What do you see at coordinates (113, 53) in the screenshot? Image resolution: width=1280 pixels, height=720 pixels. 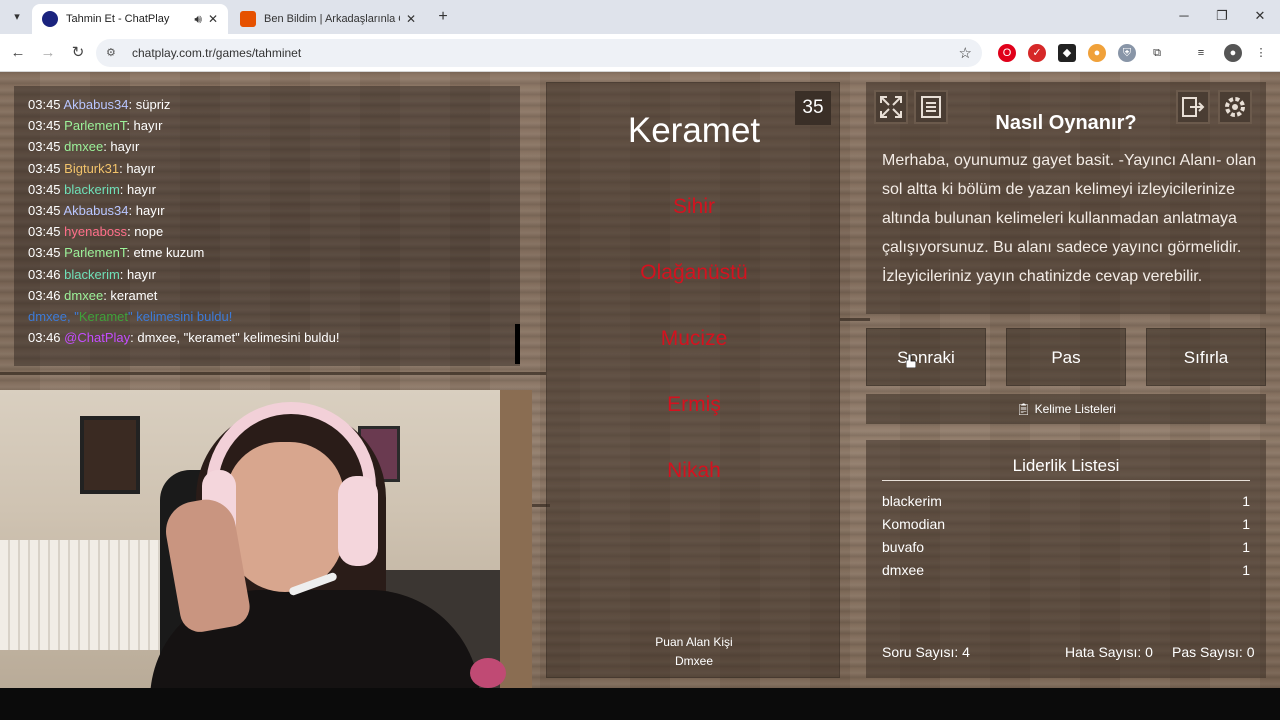 I see `site-info-icon: ⚙` at bounding box center [113, 53].